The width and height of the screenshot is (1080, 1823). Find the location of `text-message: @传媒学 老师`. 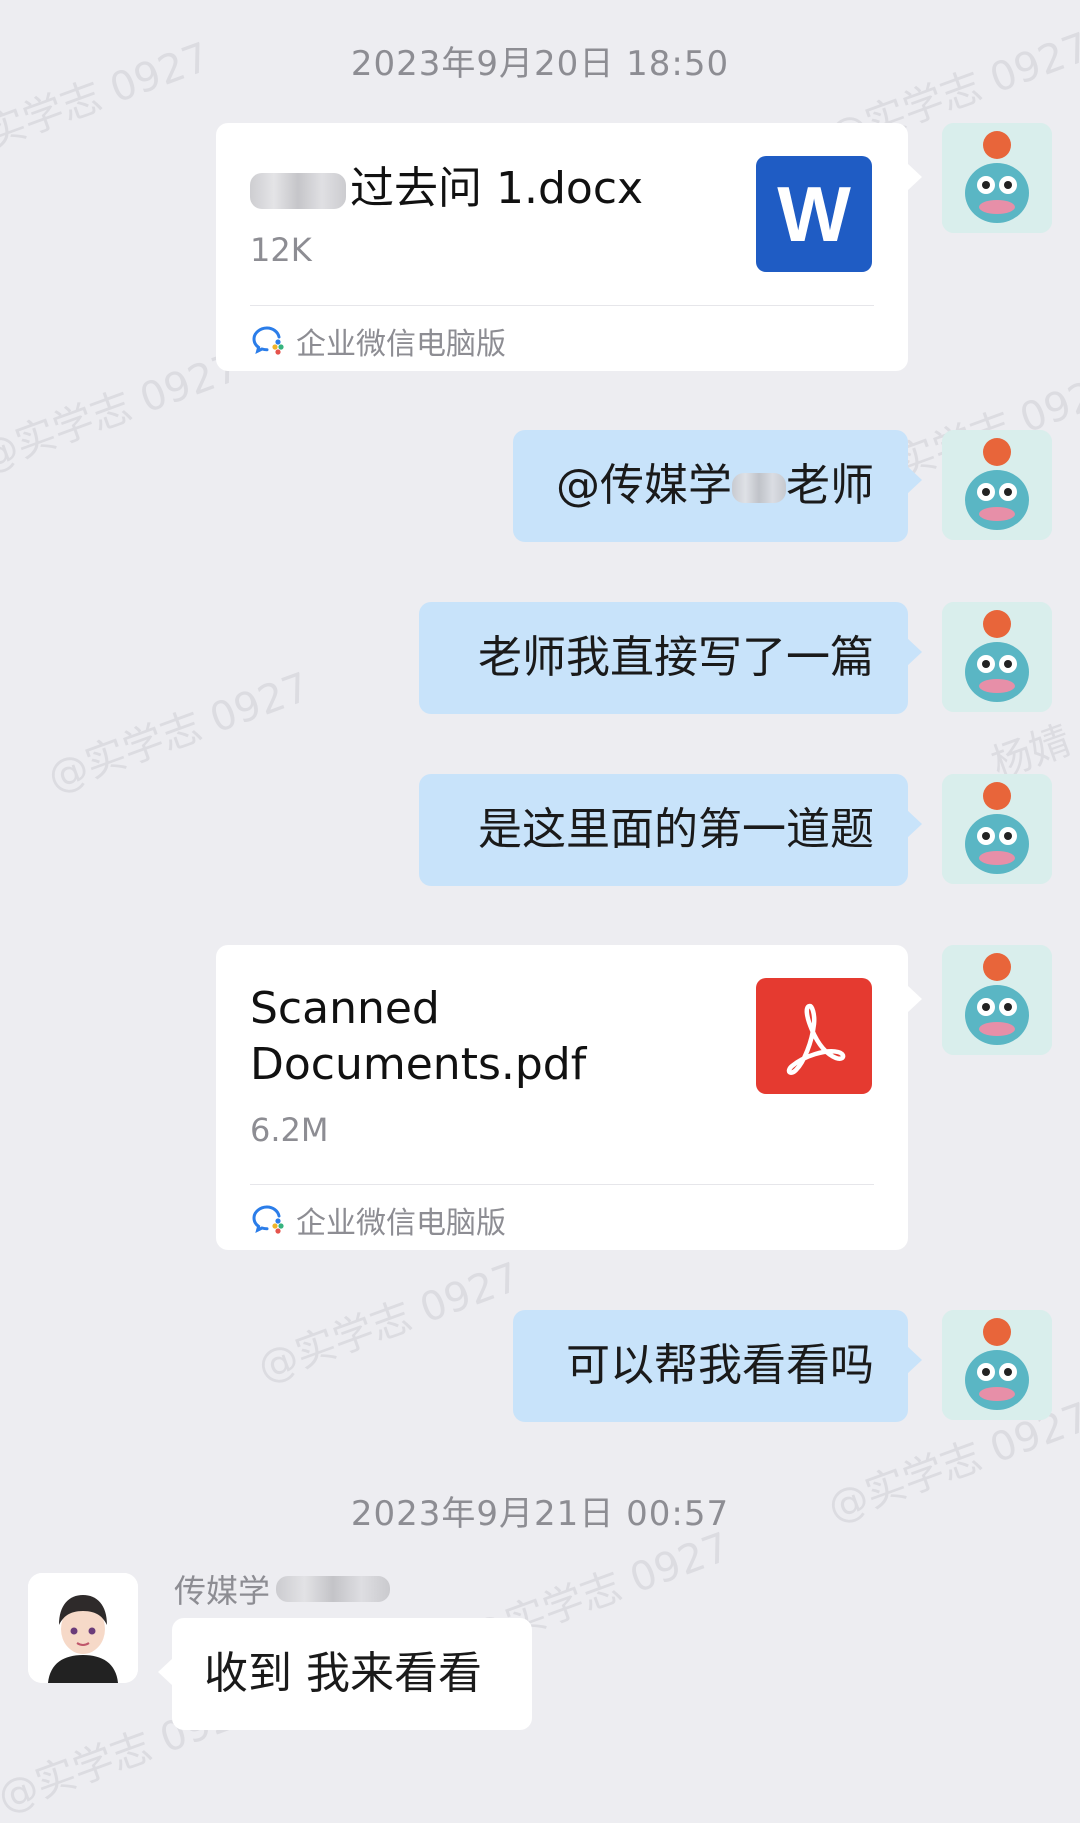

text-message: @传媒学 老师 is located at coordinates (717, 486).